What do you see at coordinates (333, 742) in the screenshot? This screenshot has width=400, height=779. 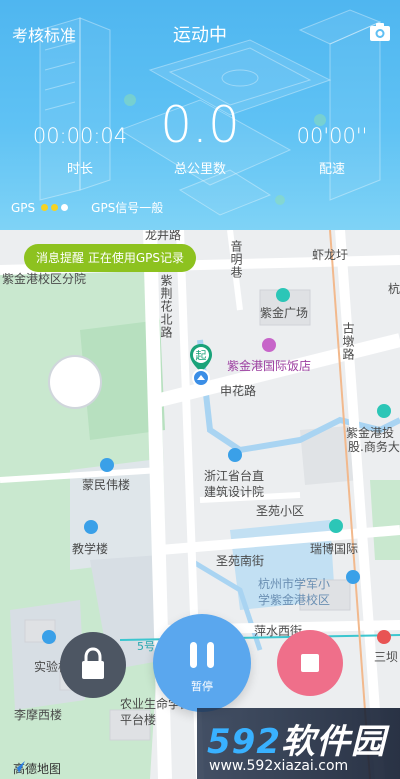 I see `watermark-text: 软件园` at bounding box center [333, 742].